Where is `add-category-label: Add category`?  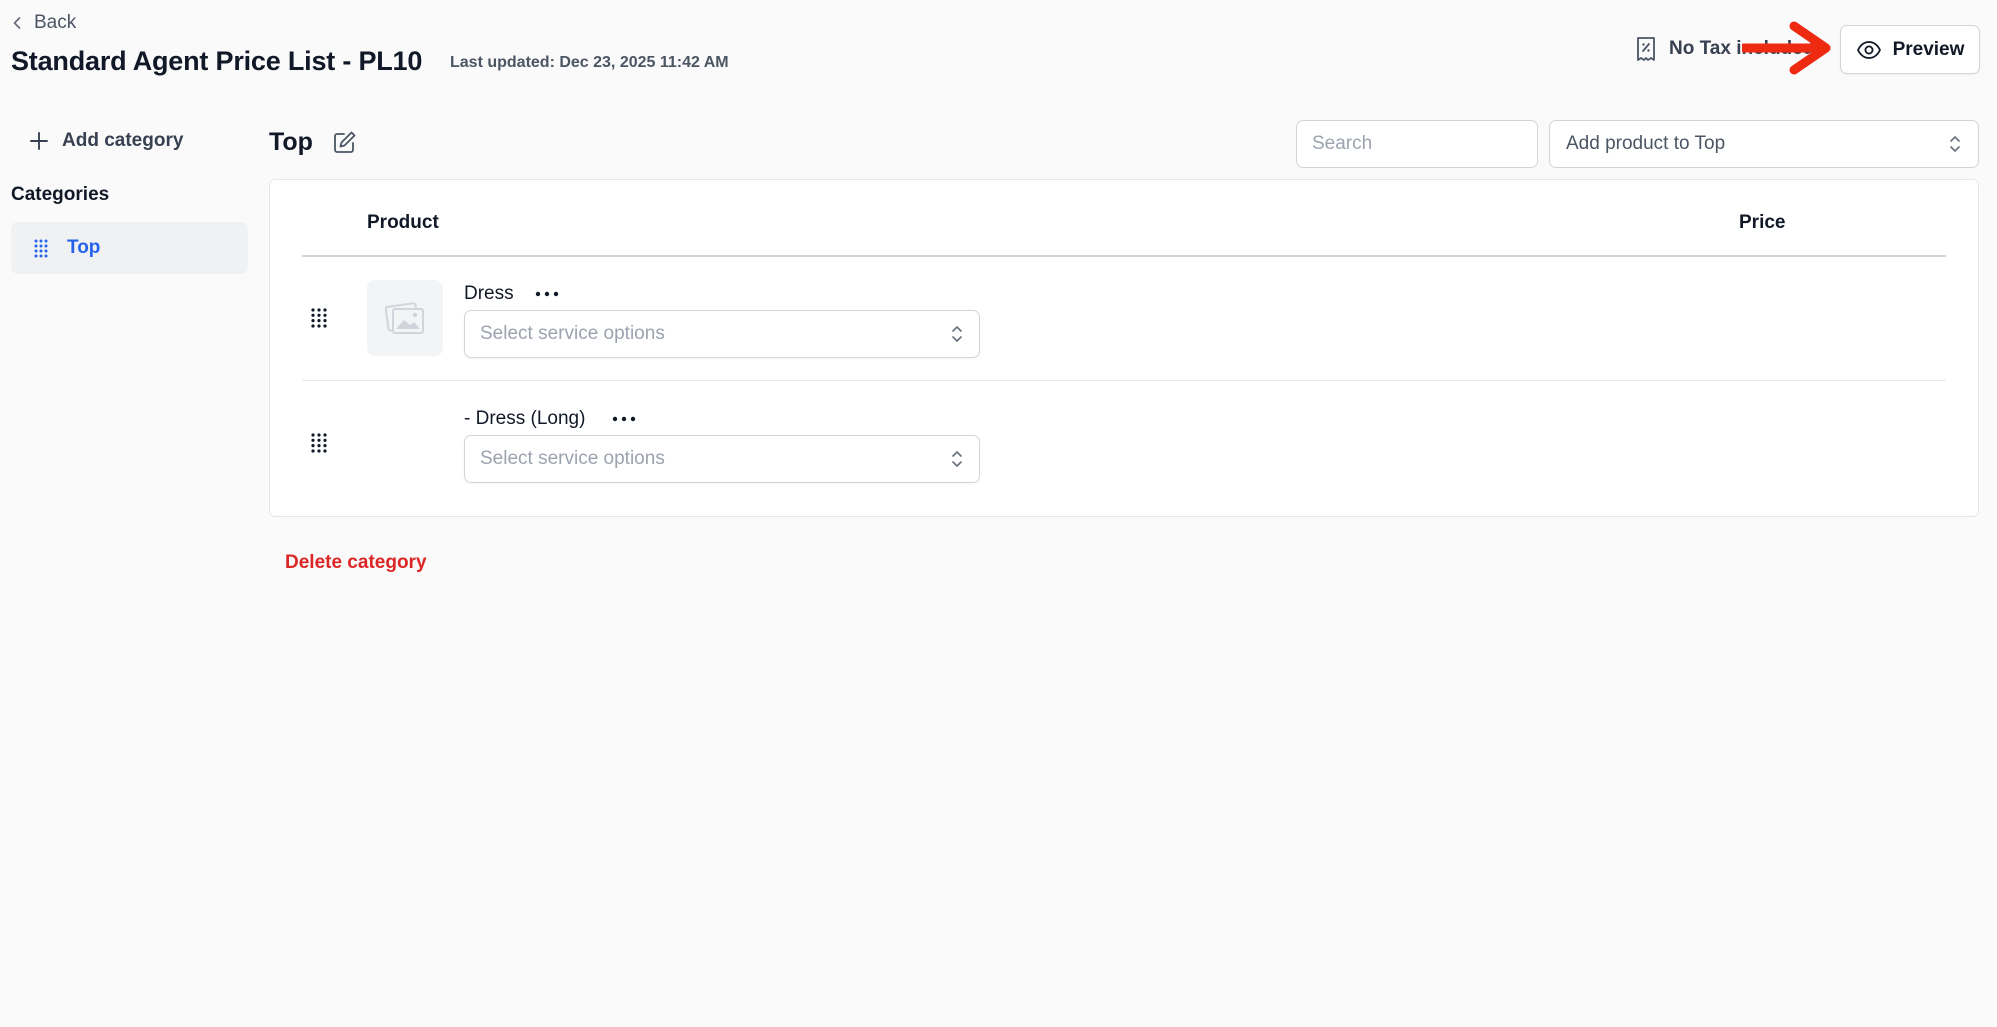 add-category-label: Add category is located at coordinates (123, 140).